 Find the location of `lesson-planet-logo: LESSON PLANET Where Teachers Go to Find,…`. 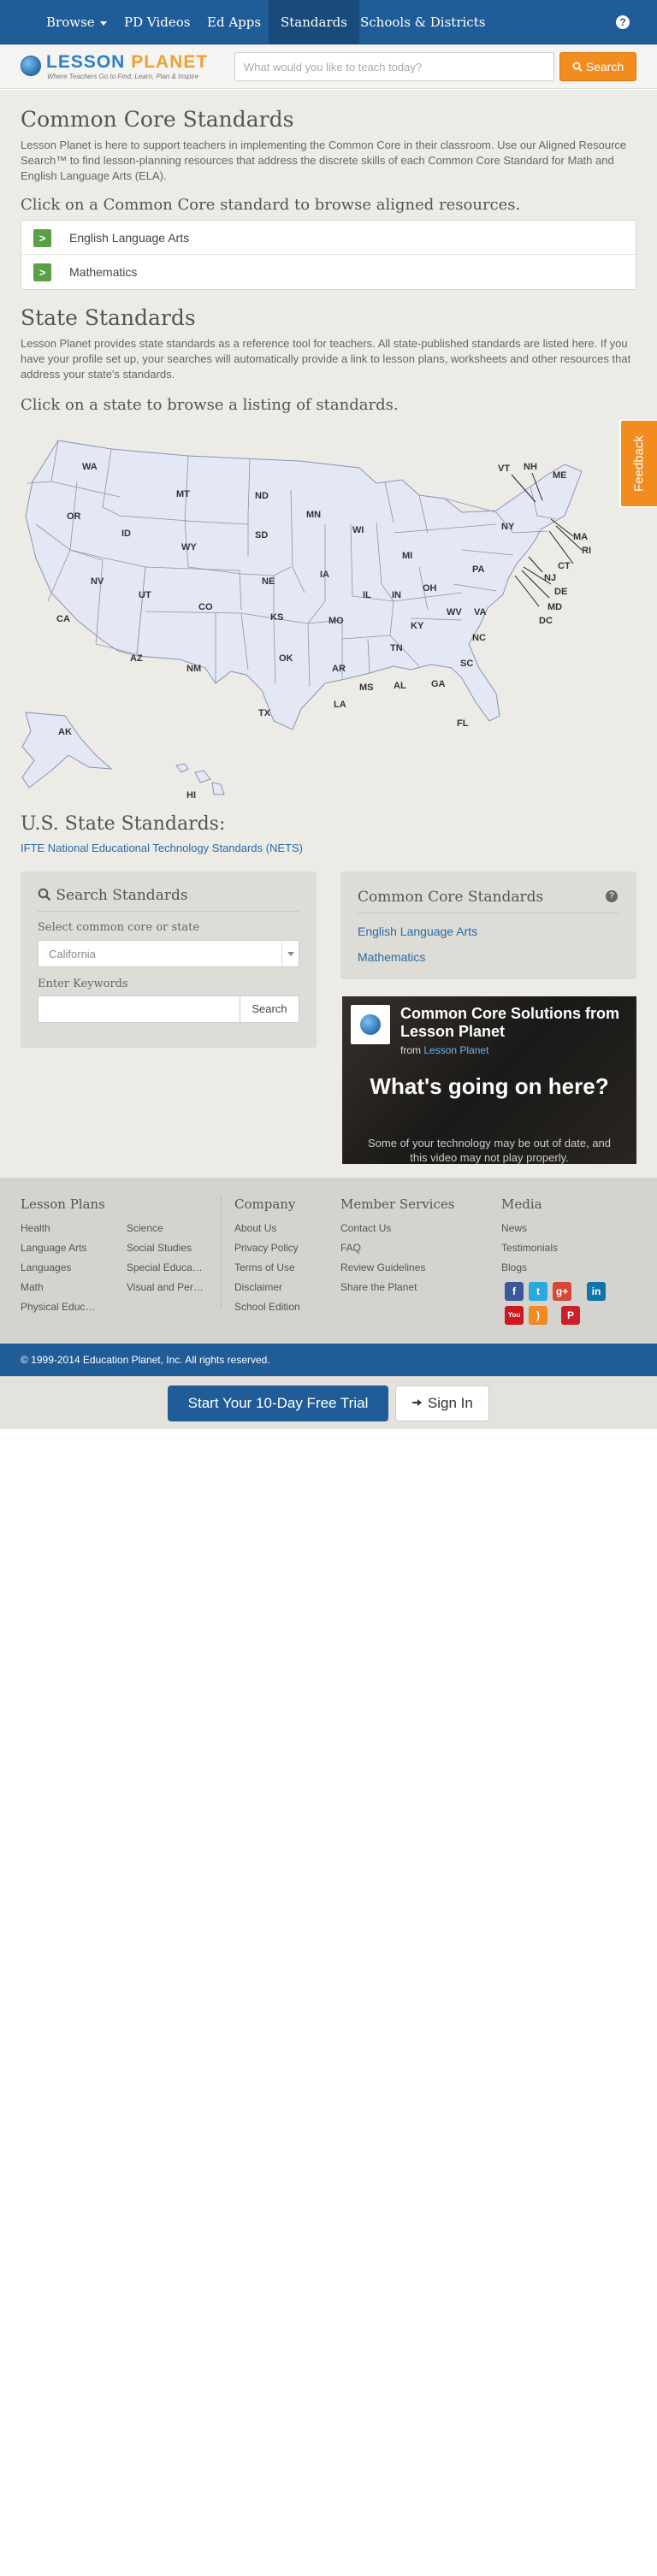

lesson-planet-logo: LESSON PLANET Where Teachers Go to Find,… is located at coordinates (115, 66).